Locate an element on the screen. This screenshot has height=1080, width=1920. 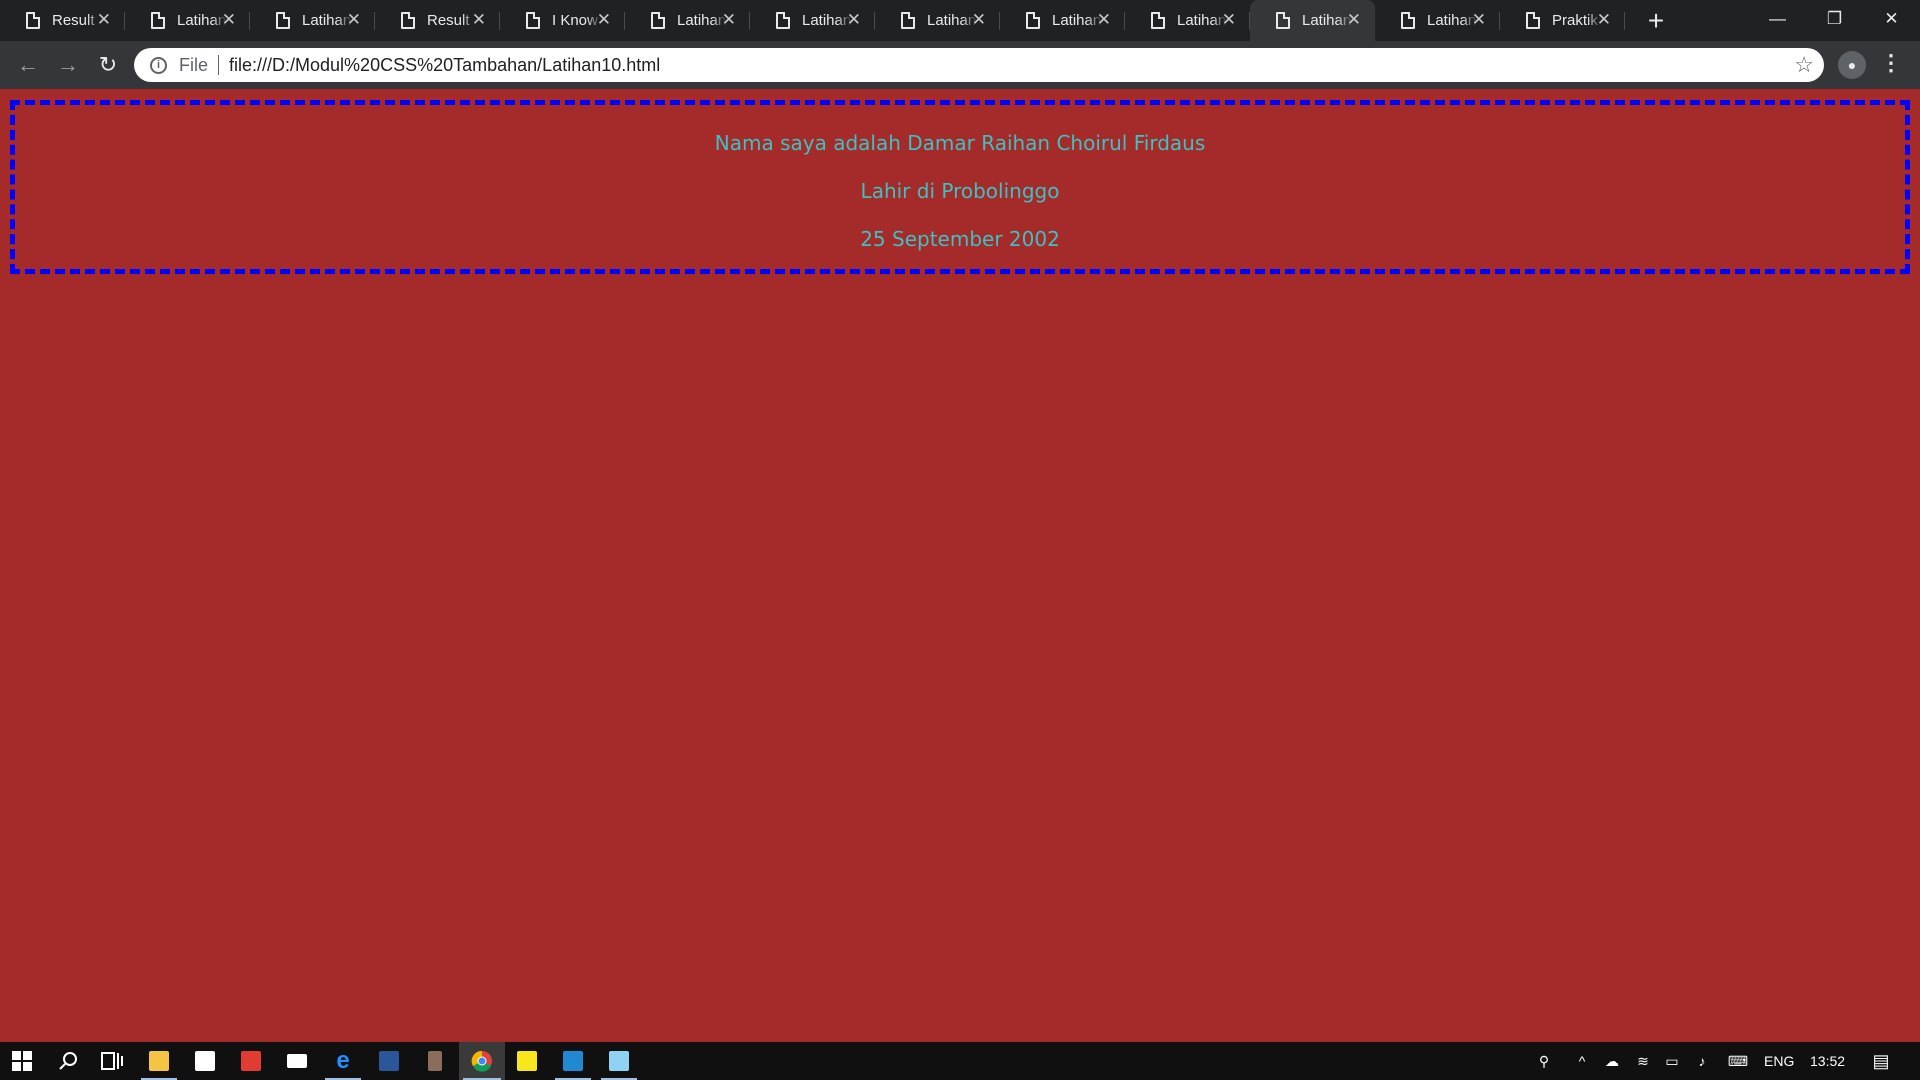
people-icon: ⚲ is located at coordinates (1544, 1061).